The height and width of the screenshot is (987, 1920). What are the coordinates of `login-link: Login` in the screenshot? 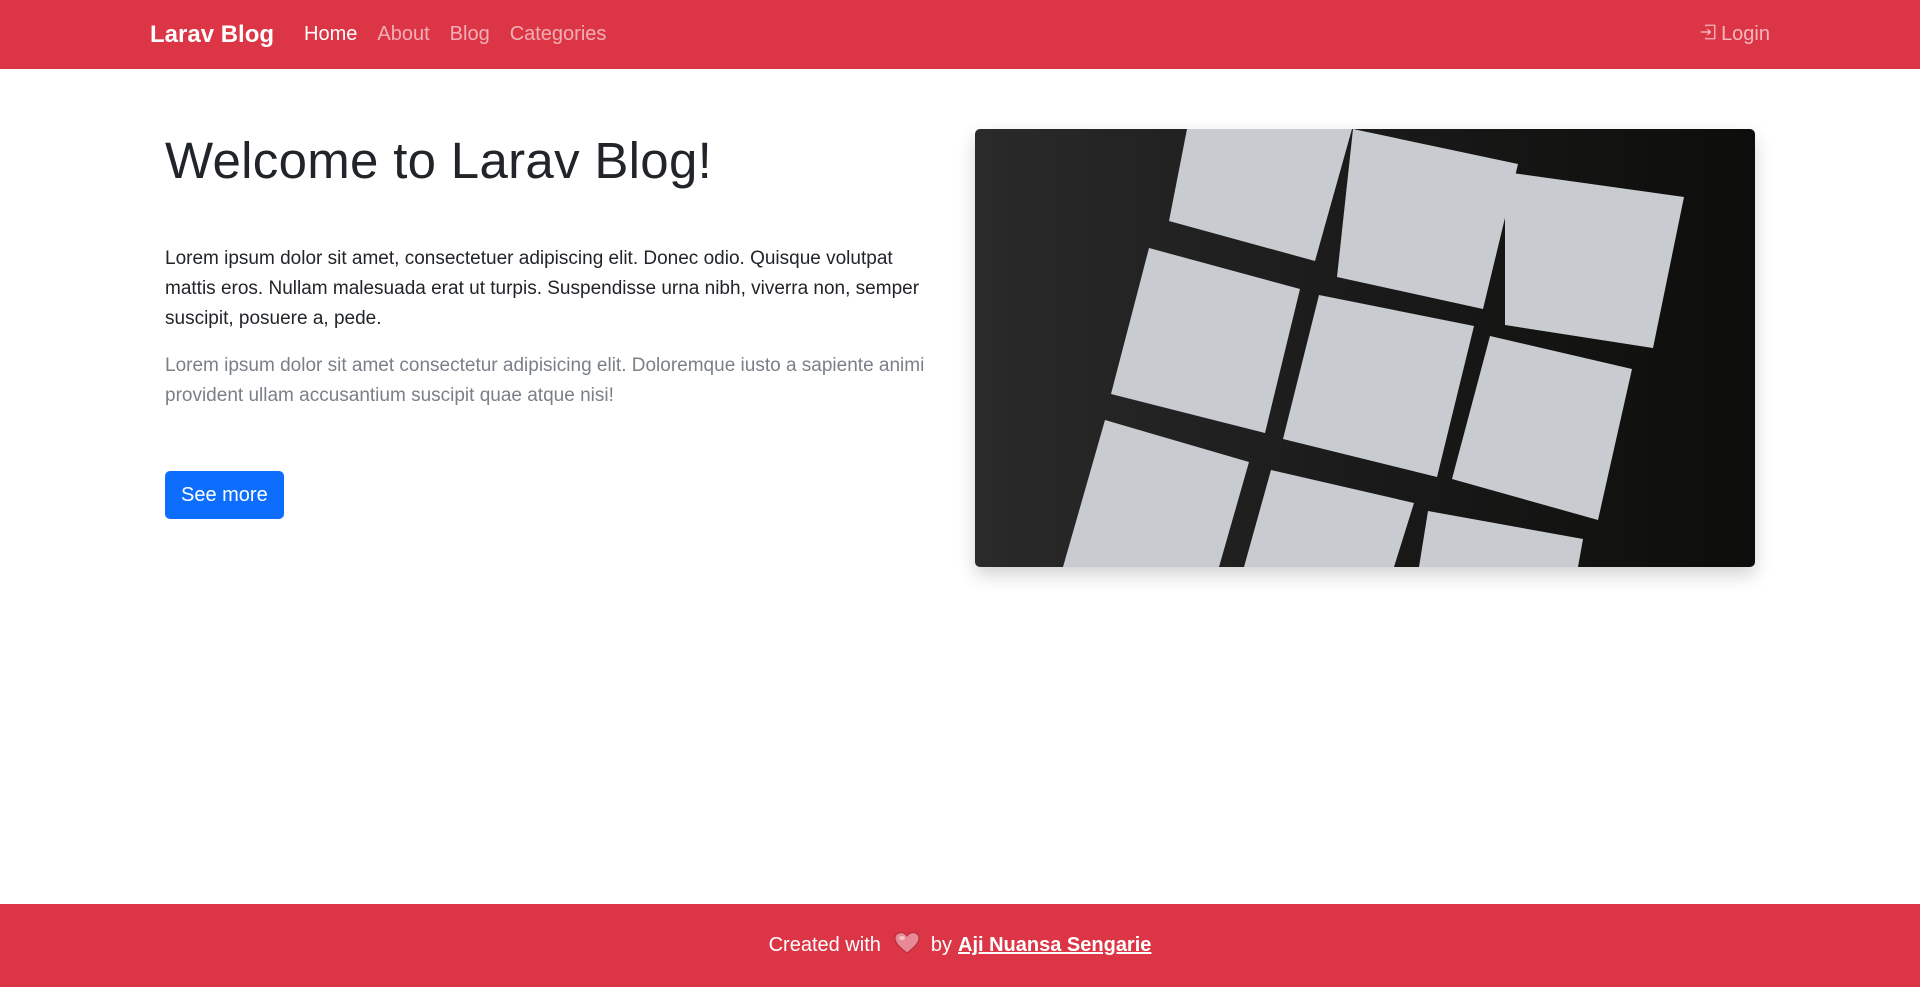 It's located at (1734, 35).